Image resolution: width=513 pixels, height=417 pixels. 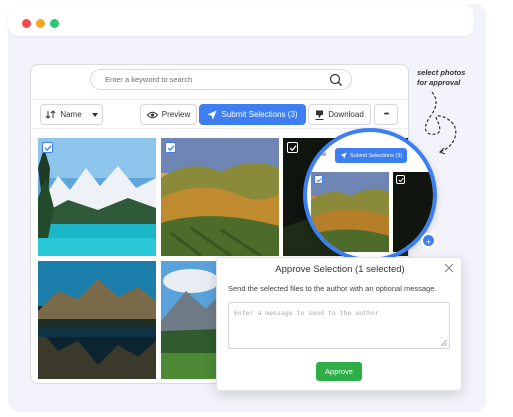 I want to click on mag-photo-hills-image, so click(x=350, y=212).